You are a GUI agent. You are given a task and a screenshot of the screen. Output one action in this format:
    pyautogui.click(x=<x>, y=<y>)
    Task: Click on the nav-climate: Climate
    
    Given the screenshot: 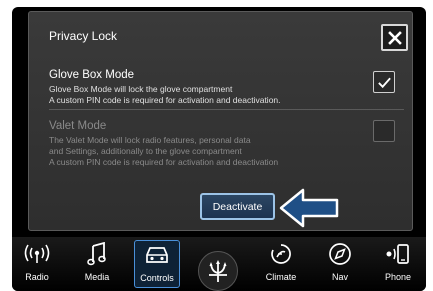 What is the action you would take?
    pyautogui.click(x=281, y=264)
    